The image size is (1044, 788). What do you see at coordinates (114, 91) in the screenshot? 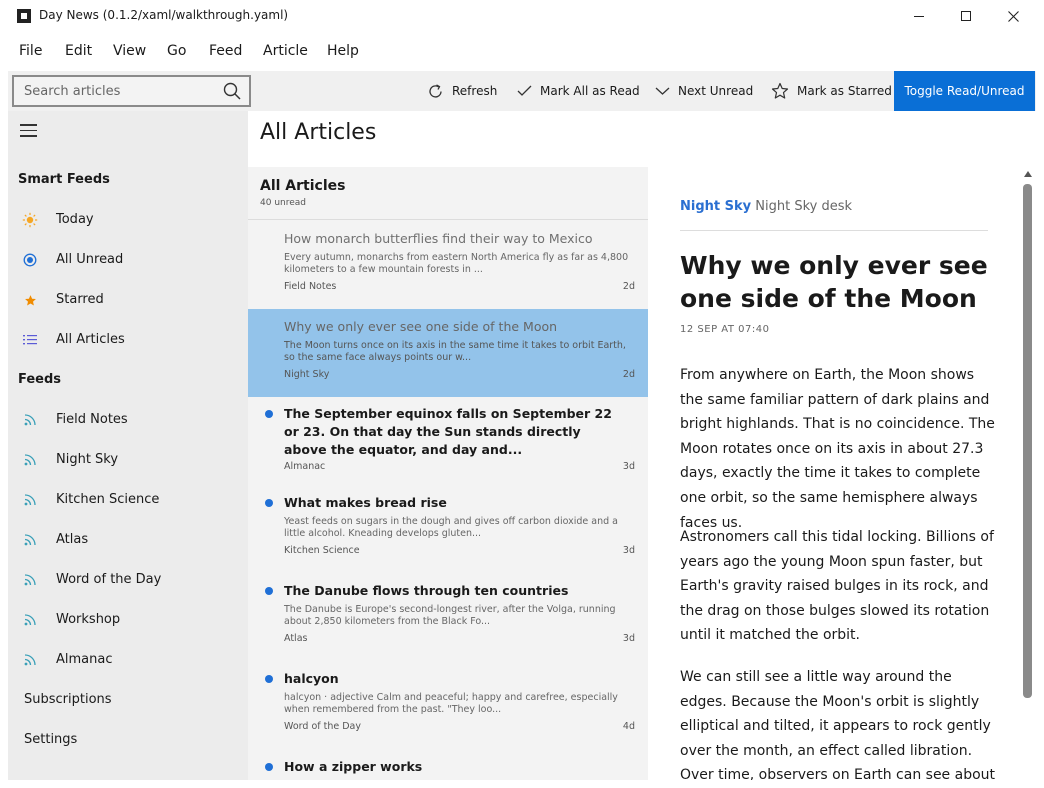
I see `search-input` at bounding box center [114, 91].